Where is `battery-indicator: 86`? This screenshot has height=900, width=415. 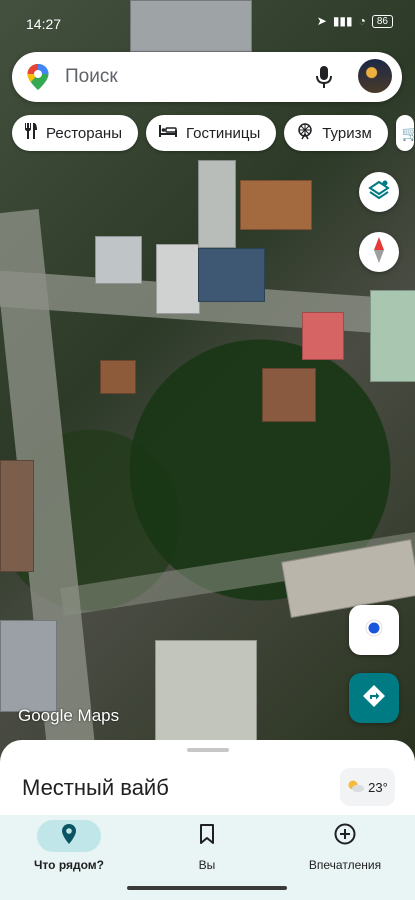 battery-indicator: 86 is located at coordinates (382, 21).